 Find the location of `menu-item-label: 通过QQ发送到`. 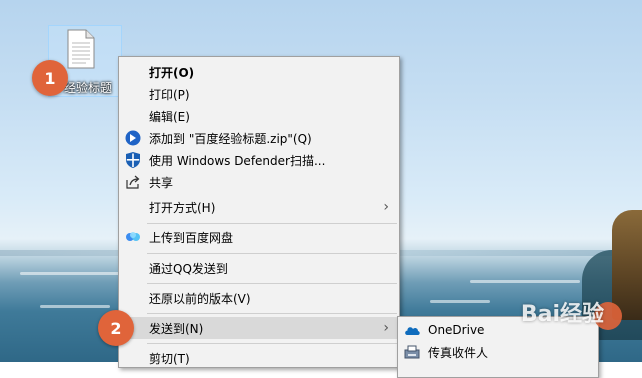

menu-item-label: 通过QQ发送到 is located at coordinates (188, 268).